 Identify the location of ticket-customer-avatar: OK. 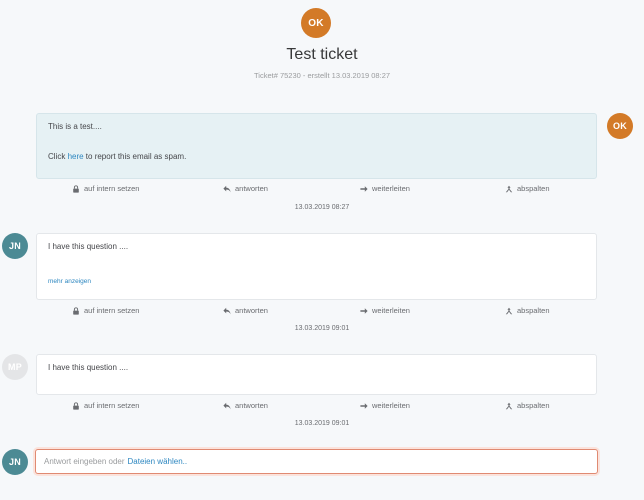
(316, 23).